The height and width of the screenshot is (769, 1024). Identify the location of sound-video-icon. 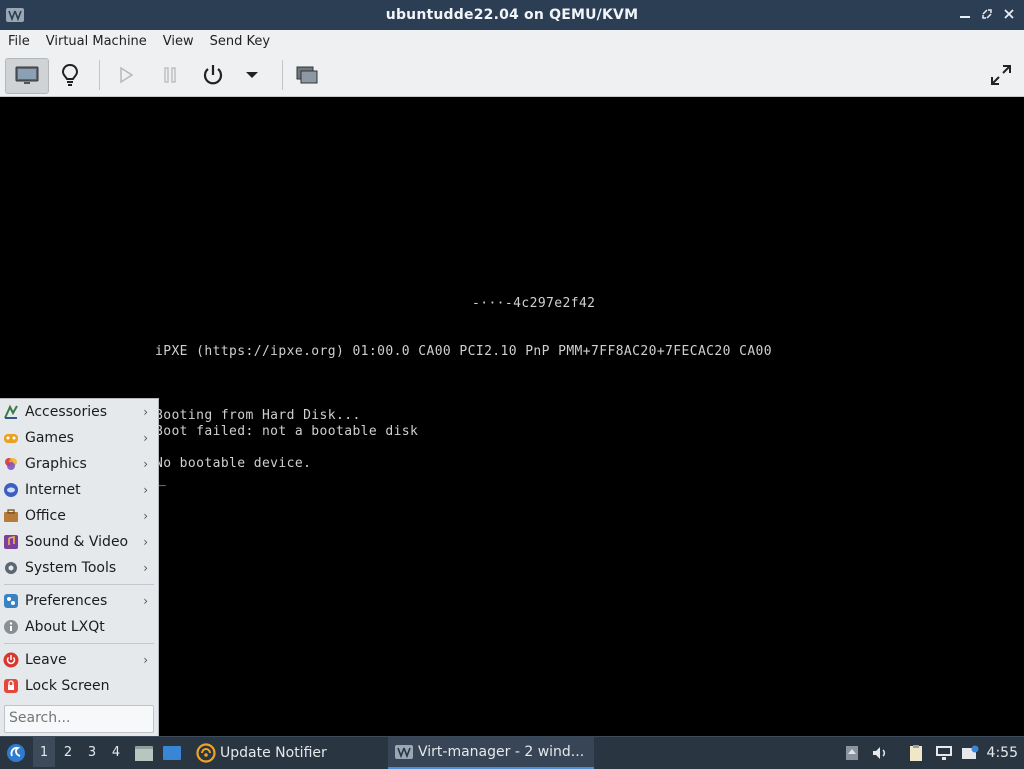
(11, 542).